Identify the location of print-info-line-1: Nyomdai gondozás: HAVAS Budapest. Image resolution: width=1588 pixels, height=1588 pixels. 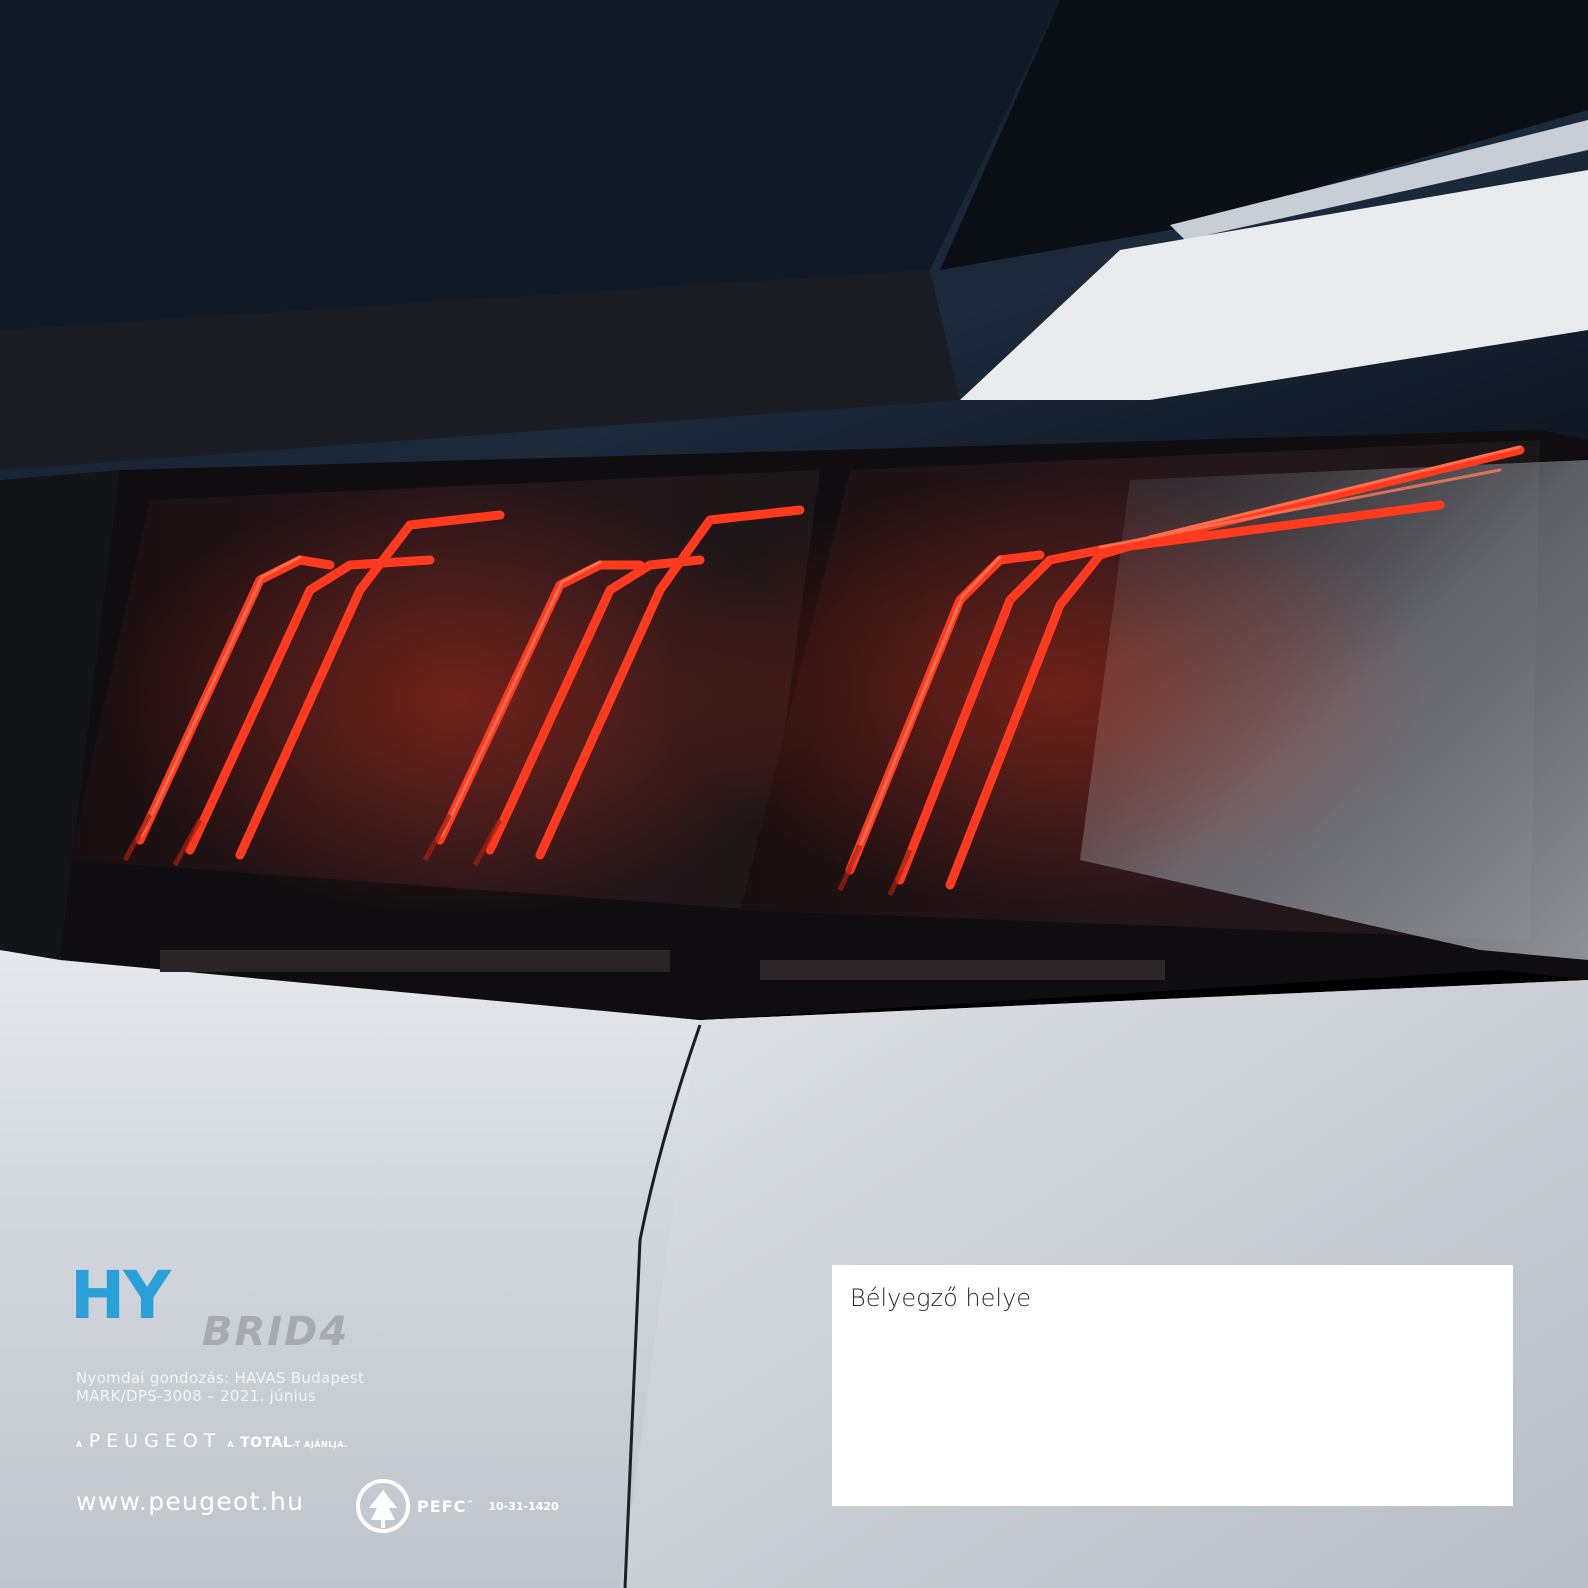
(220, 1378).